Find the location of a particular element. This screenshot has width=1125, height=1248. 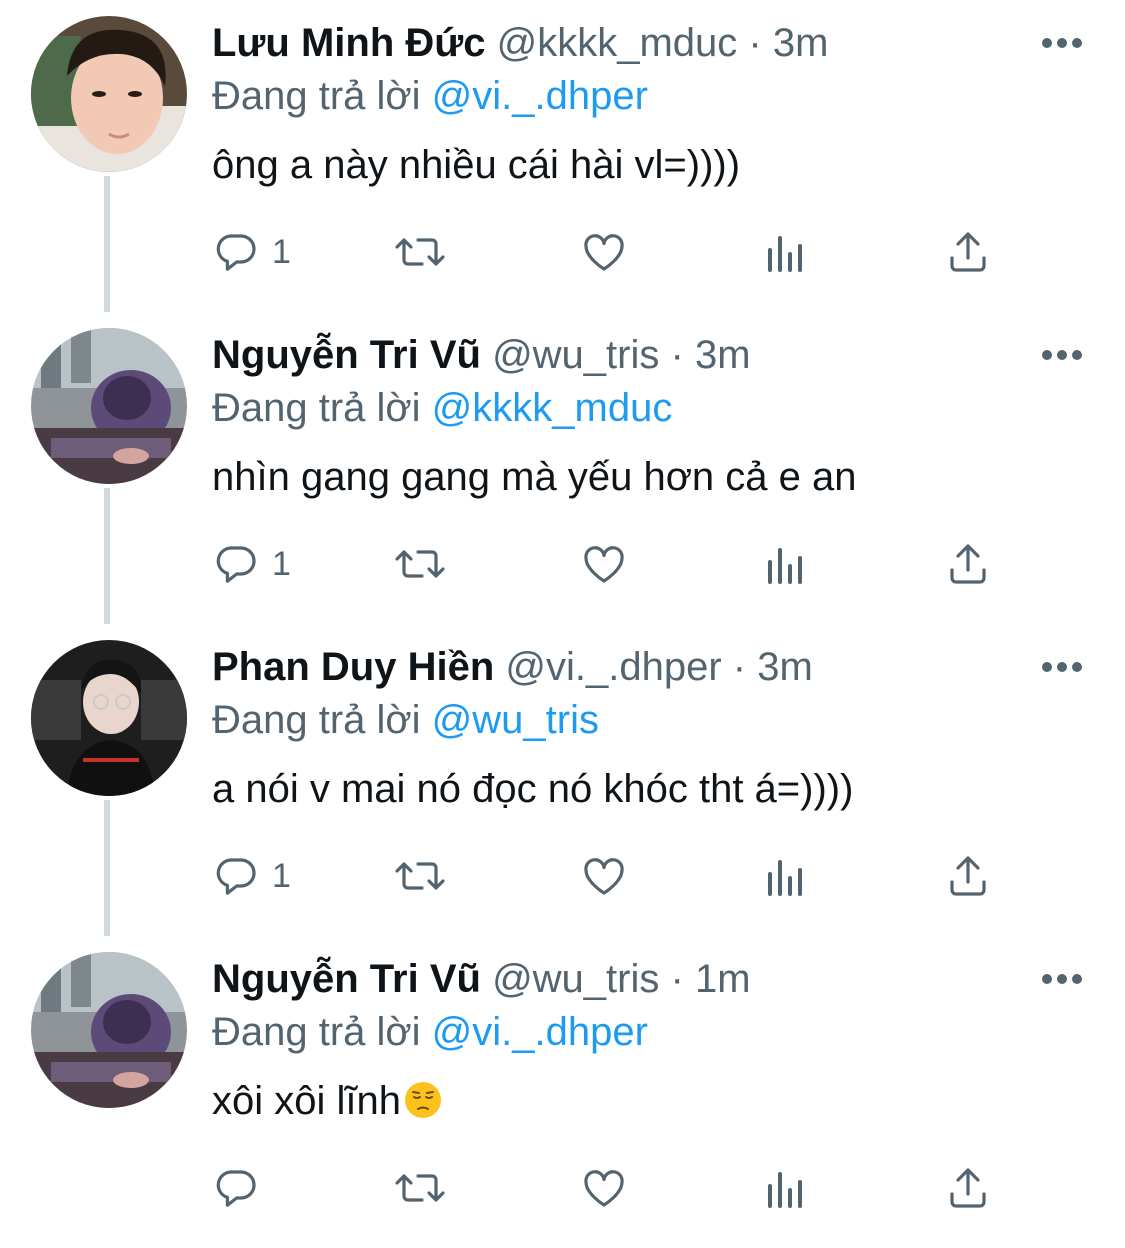

tweet-header: Lưu Minh Đức @kkkk_mduc · 3m is located at coordinates (520, 43).